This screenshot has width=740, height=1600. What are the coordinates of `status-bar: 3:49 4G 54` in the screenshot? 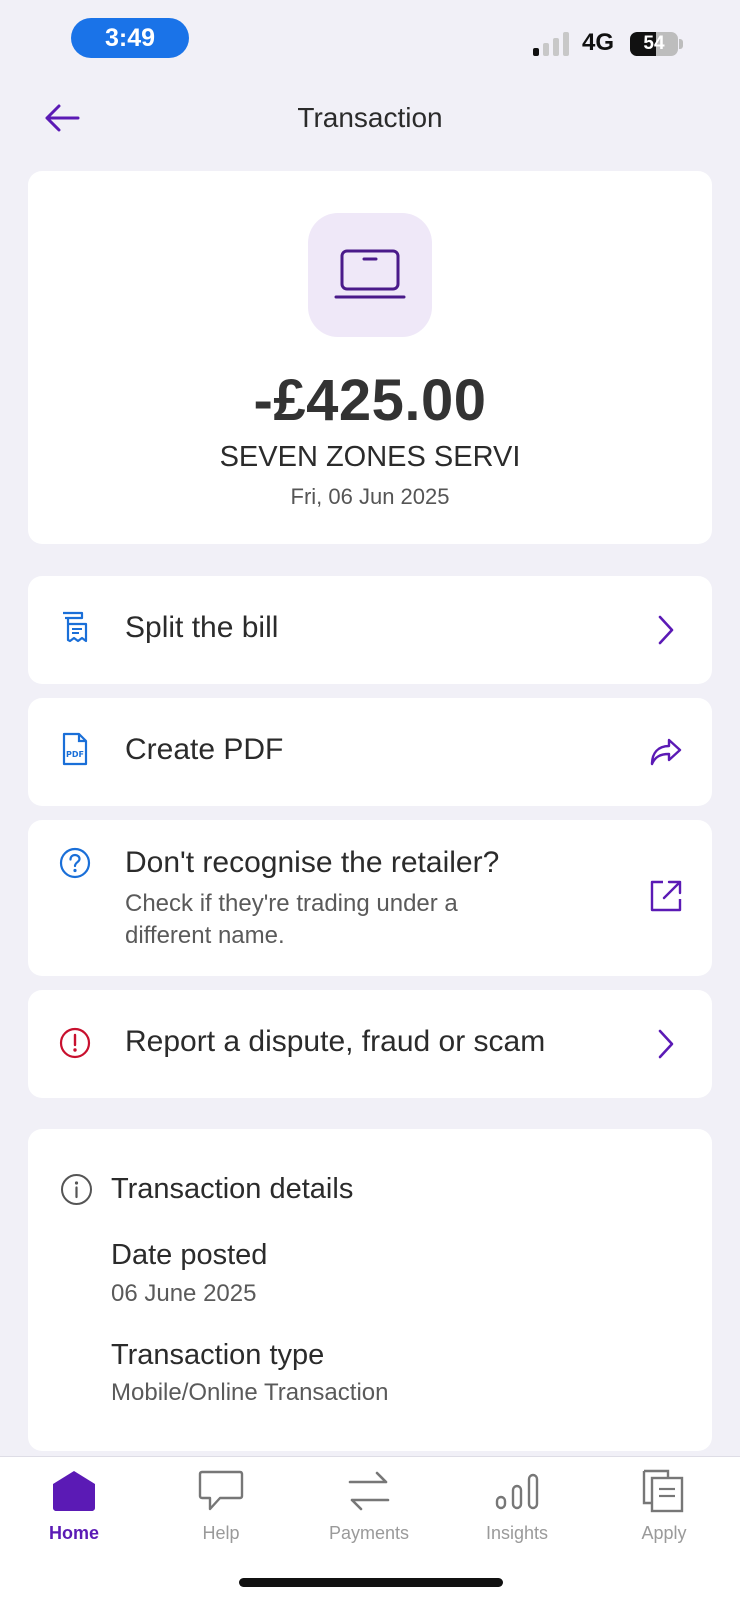 It's located at (370, 40).